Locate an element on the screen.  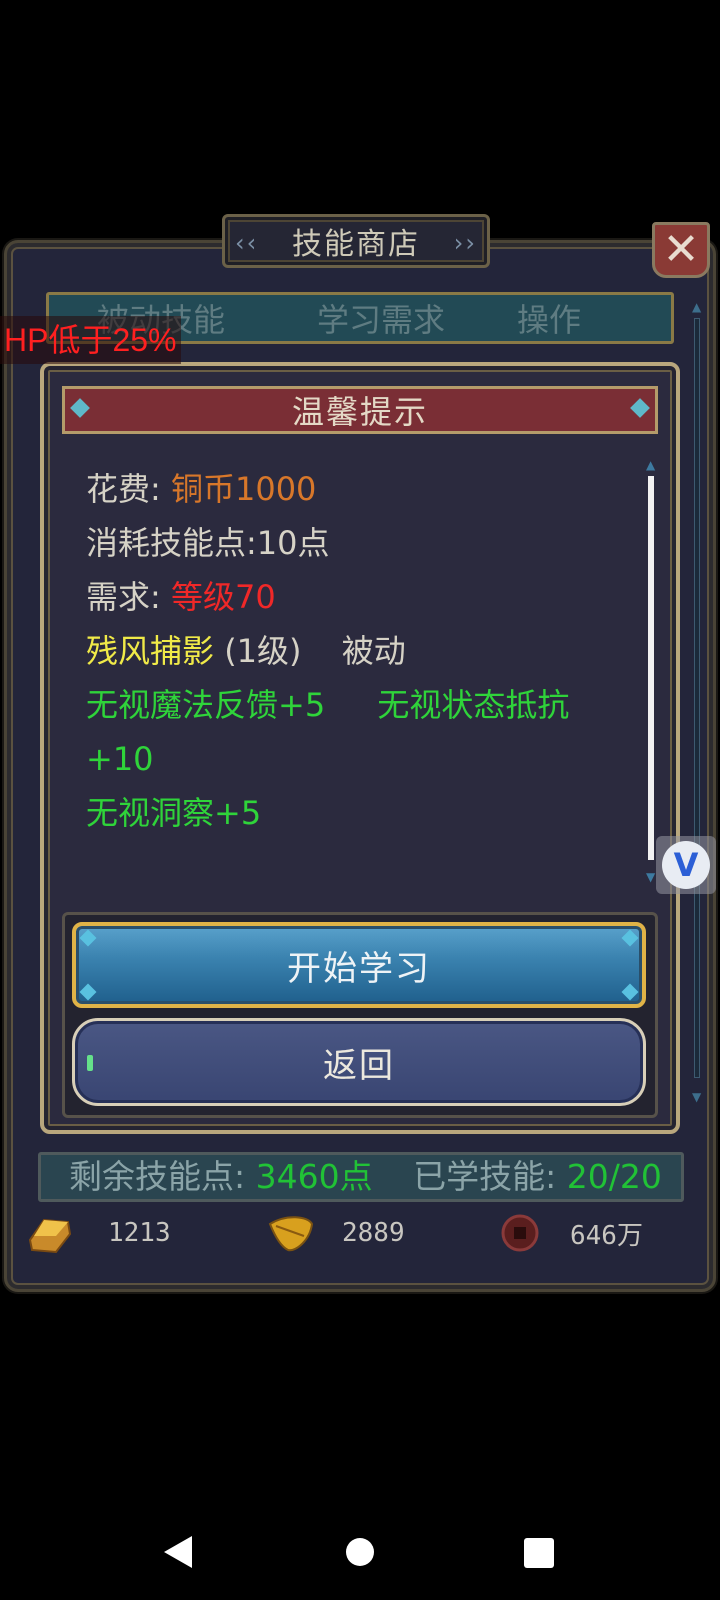
effect-line-3: 无视洞察+5 is located at coordinates (366, 813).